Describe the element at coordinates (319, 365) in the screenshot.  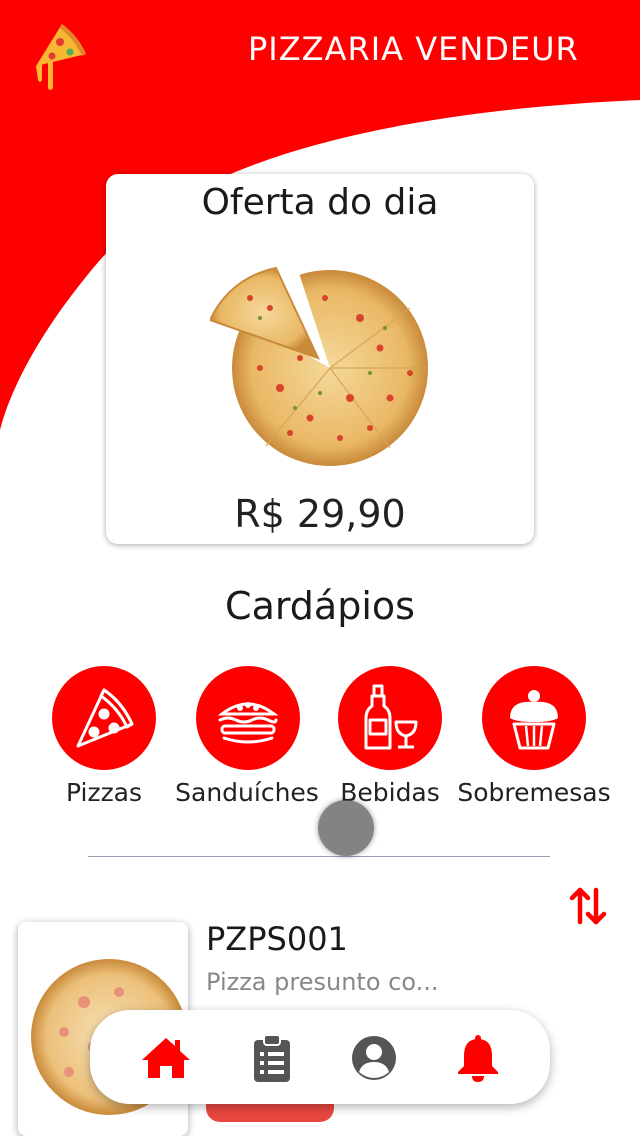
I see `pizza-image` at that location.